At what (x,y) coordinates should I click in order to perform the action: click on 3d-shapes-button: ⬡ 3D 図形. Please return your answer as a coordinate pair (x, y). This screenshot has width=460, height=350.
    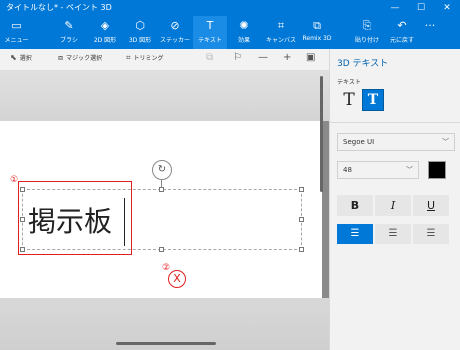
    Looking at the image, I should click on (140, 32).